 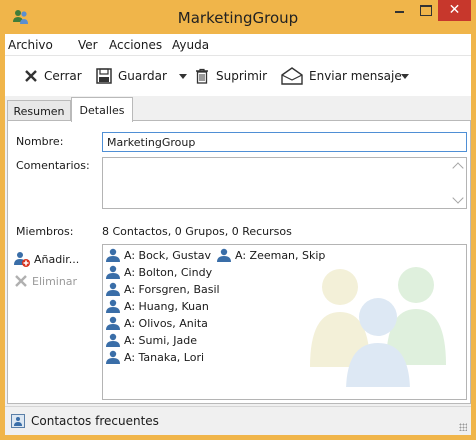 I want to click on menu-ver: Ver, so click(x=88, y=45).